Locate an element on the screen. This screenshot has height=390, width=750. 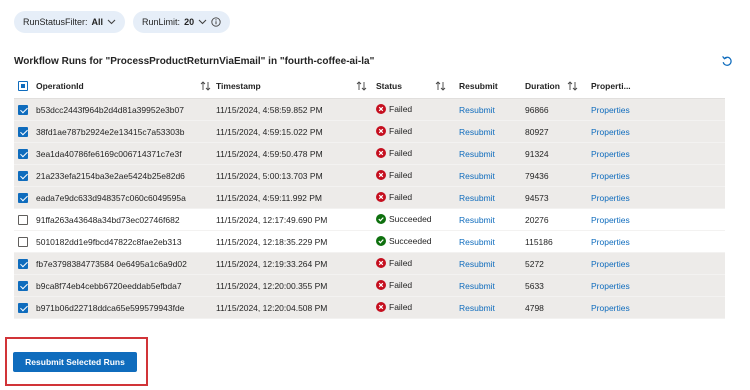
operation-id-cell: b53dcc2443f964b2d4d81a39952e3b07 is located at coordinates (126, 109).